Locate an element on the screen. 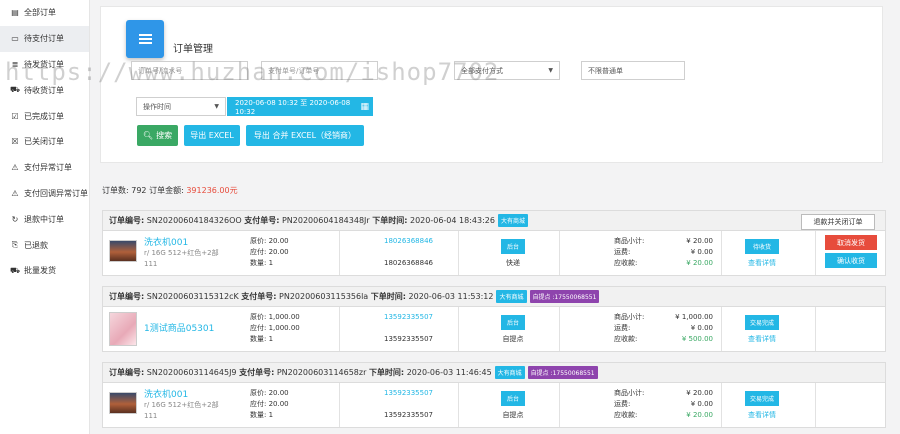 Image resolution: width=900 pixels, height=434 pixels. sidebar-item-pending-payment: ▭ 待支付订单 is located at coordinates (44, 38).